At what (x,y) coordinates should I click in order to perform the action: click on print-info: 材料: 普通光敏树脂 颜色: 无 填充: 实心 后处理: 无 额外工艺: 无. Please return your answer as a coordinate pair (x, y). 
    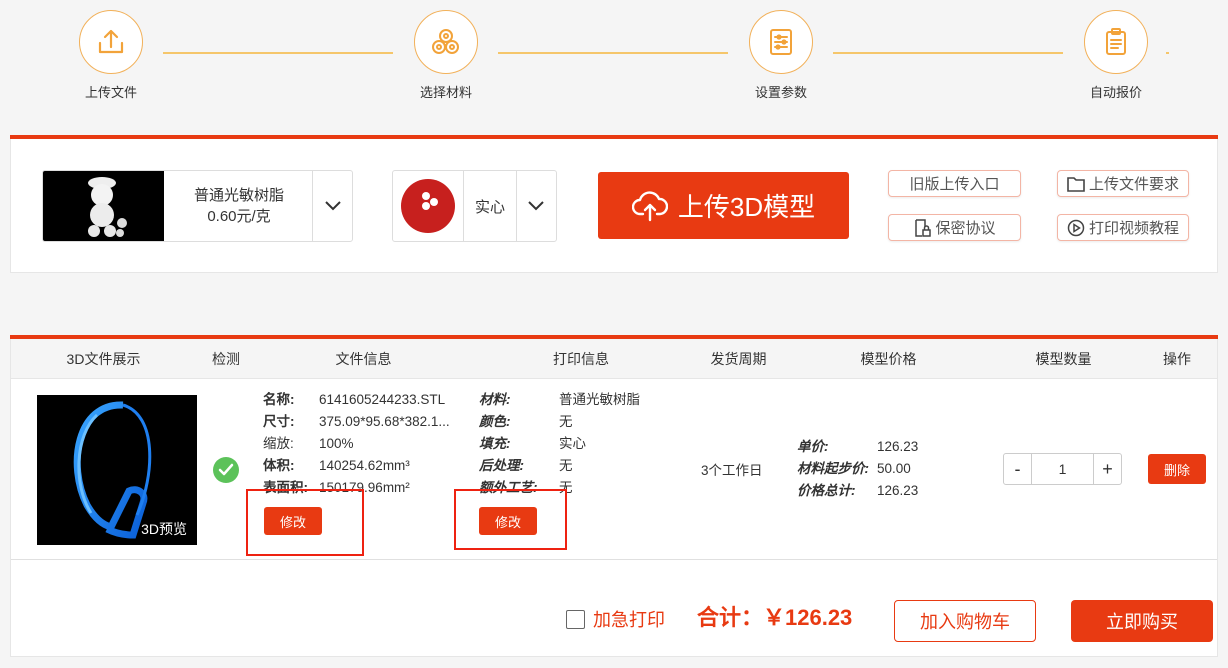
    Looking at the image, I should click on (579, 444).